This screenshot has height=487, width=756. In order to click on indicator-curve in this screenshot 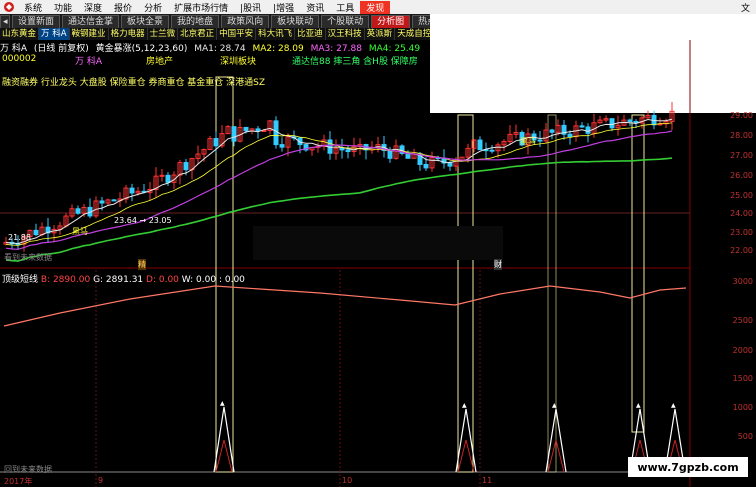, I will do `click(345, 306)`.